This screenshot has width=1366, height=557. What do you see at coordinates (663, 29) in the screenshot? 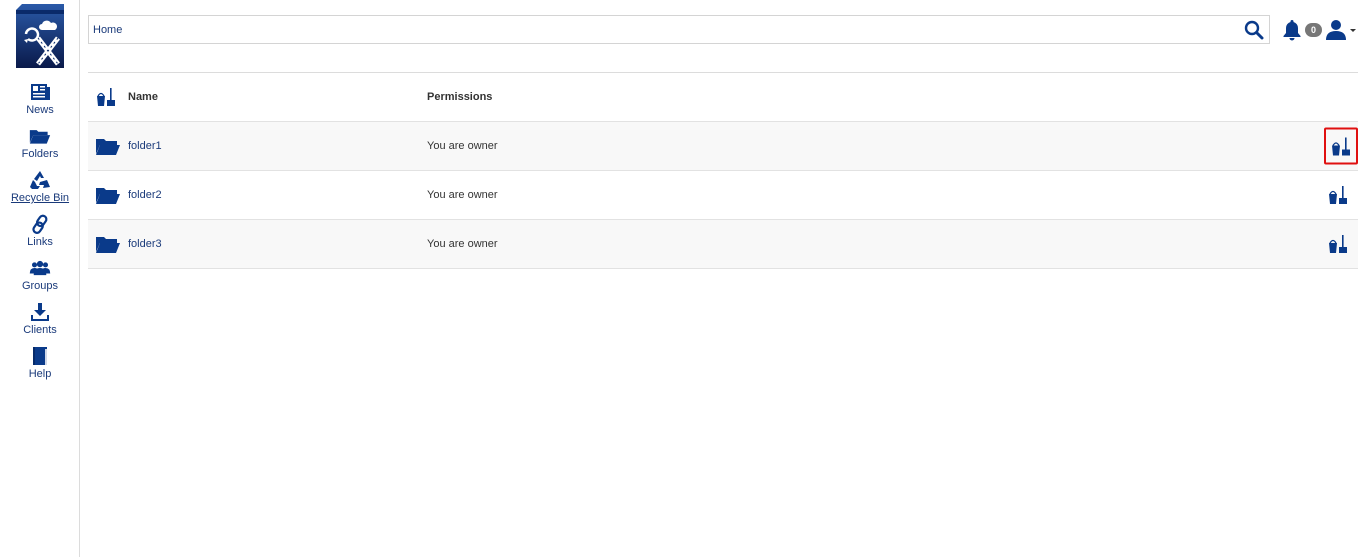
I see `search-input` at bounding box center [663, 29].